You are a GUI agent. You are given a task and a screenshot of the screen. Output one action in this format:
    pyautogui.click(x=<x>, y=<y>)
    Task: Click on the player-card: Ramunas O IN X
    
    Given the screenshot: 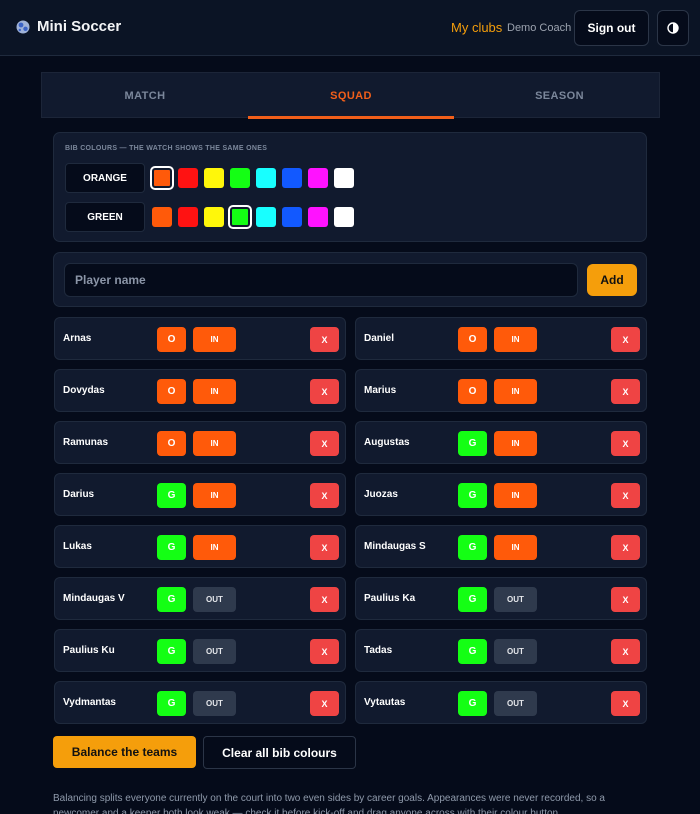 What is the action you would take?
    pyautogui.click(x=200, y=442)
    